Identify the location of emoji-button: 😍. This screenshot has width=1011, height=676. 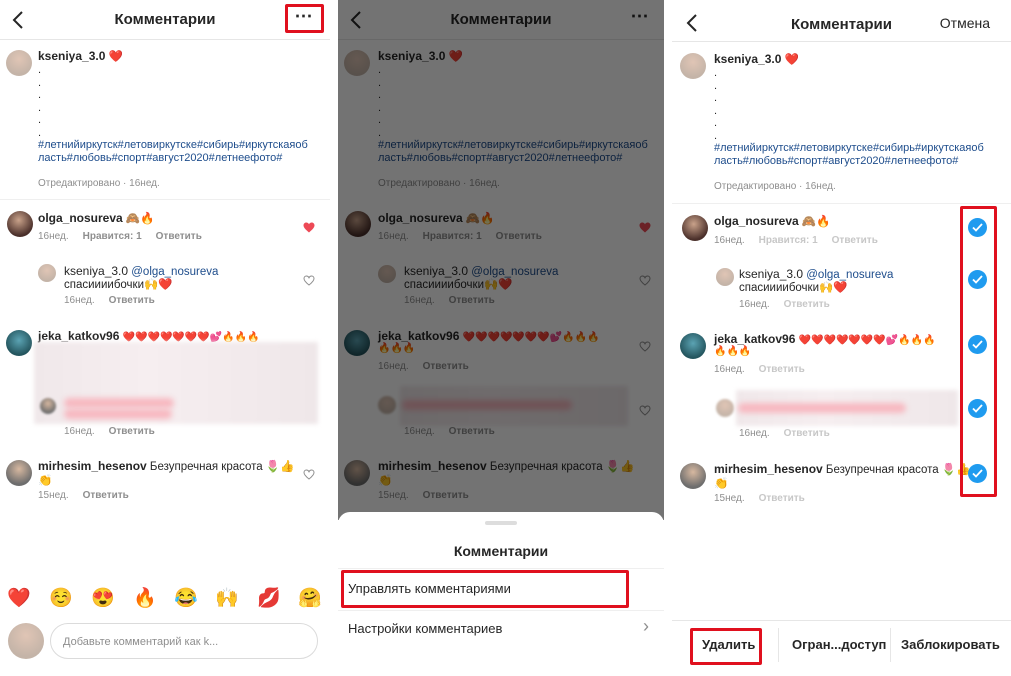
(103, 599).